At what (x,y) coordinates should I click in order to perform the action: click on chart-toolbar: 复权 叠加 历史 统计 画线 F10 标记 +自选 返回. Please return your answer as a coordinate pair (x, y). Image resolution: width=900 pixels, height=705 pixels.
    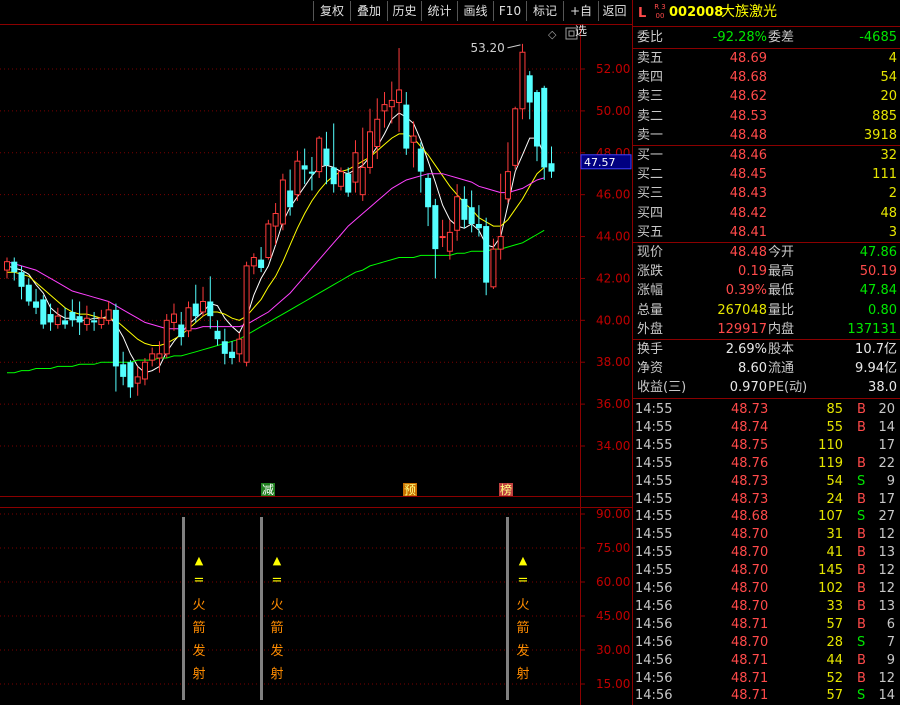
    Looking at the image, I should click on (315, 19).